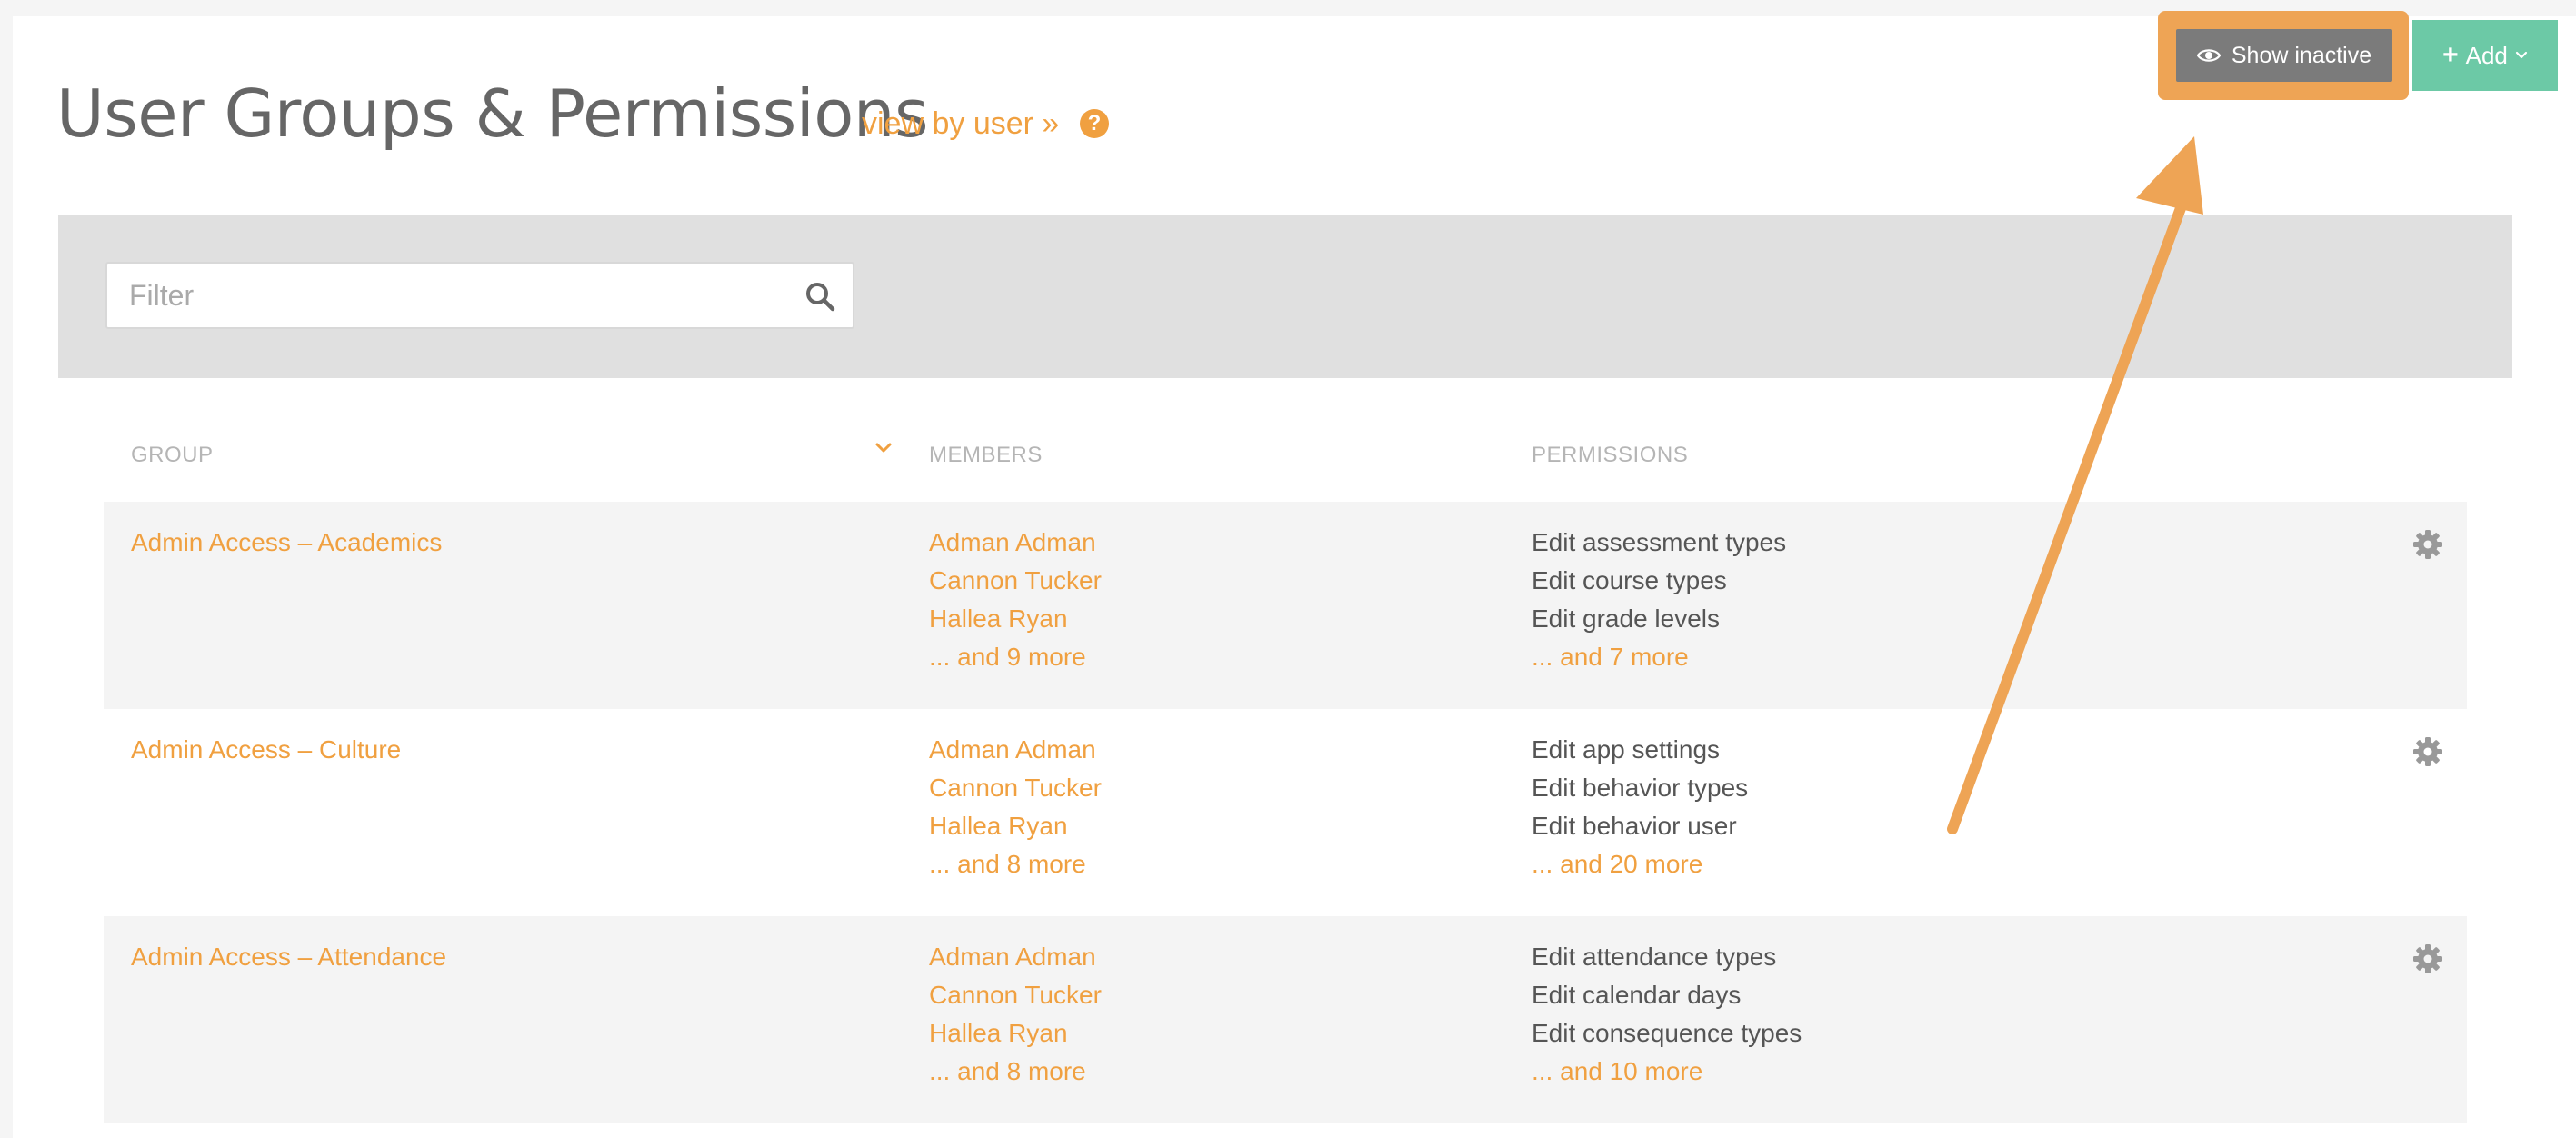 This screenshot has height=1138, width=2576. Describe the element at coordinates (286, 543) in the screenshot. I see `group-name-link: Admin Access – Academics` at that location.